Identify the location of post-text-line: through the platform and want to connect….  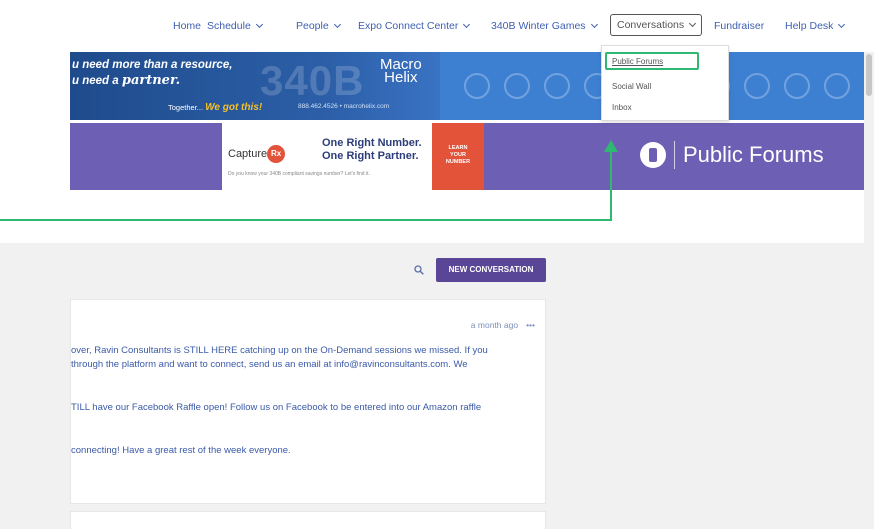
(269, 364).